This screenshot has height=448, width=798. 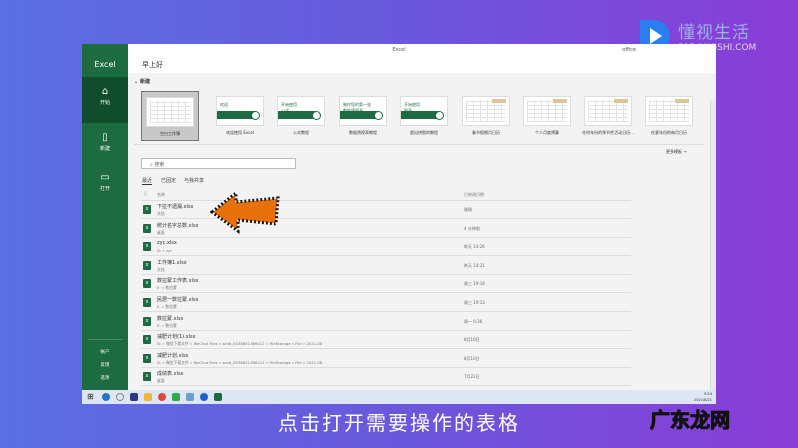 I want to click on search-placeholder: 搜索, so click(x=159, y=165).